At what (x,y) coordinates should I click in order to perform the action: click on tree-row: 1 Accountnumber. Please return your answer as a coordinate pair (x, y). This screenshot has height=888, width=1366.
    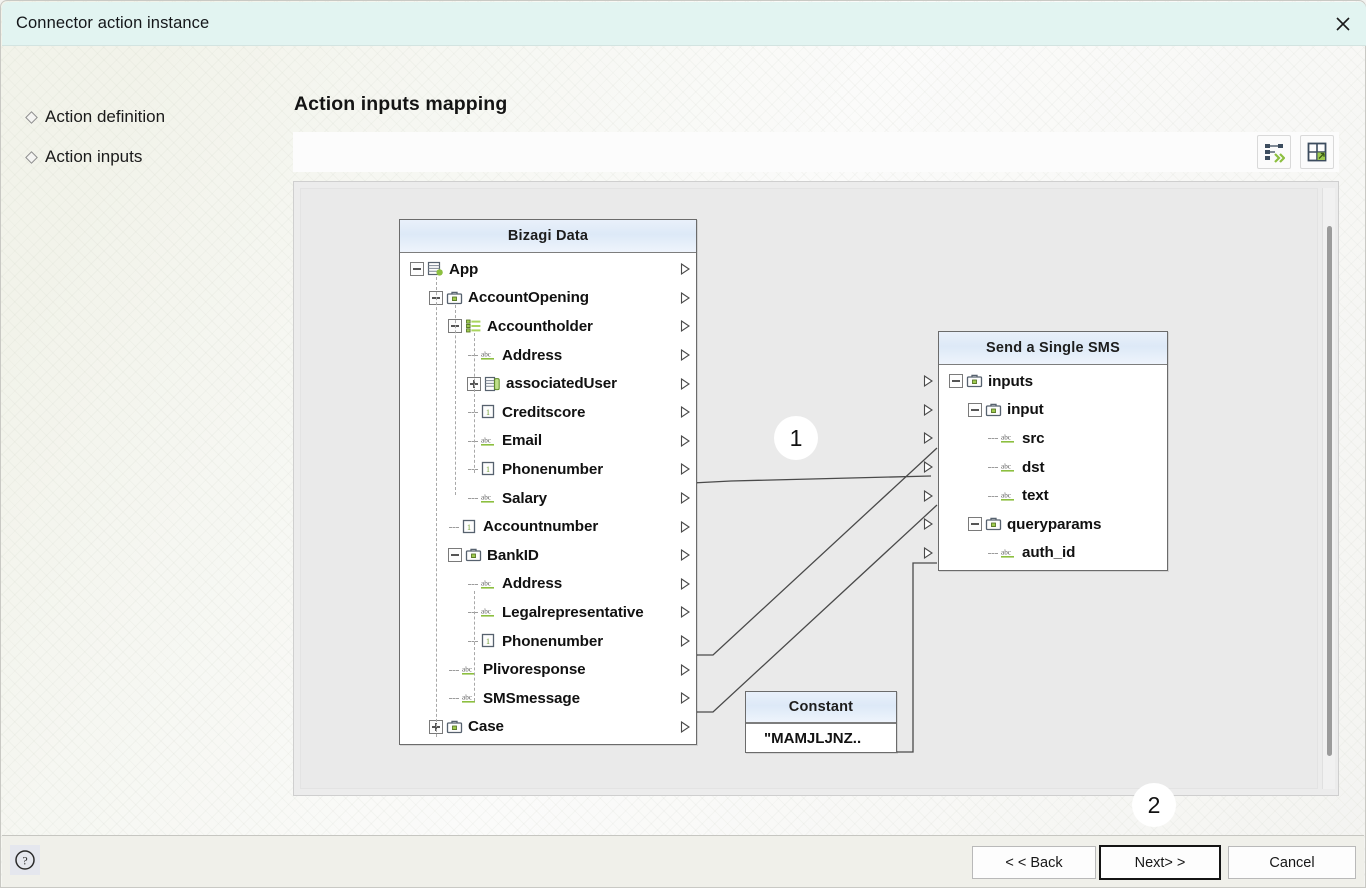
    Looking at the image, I should click on (548, 526).